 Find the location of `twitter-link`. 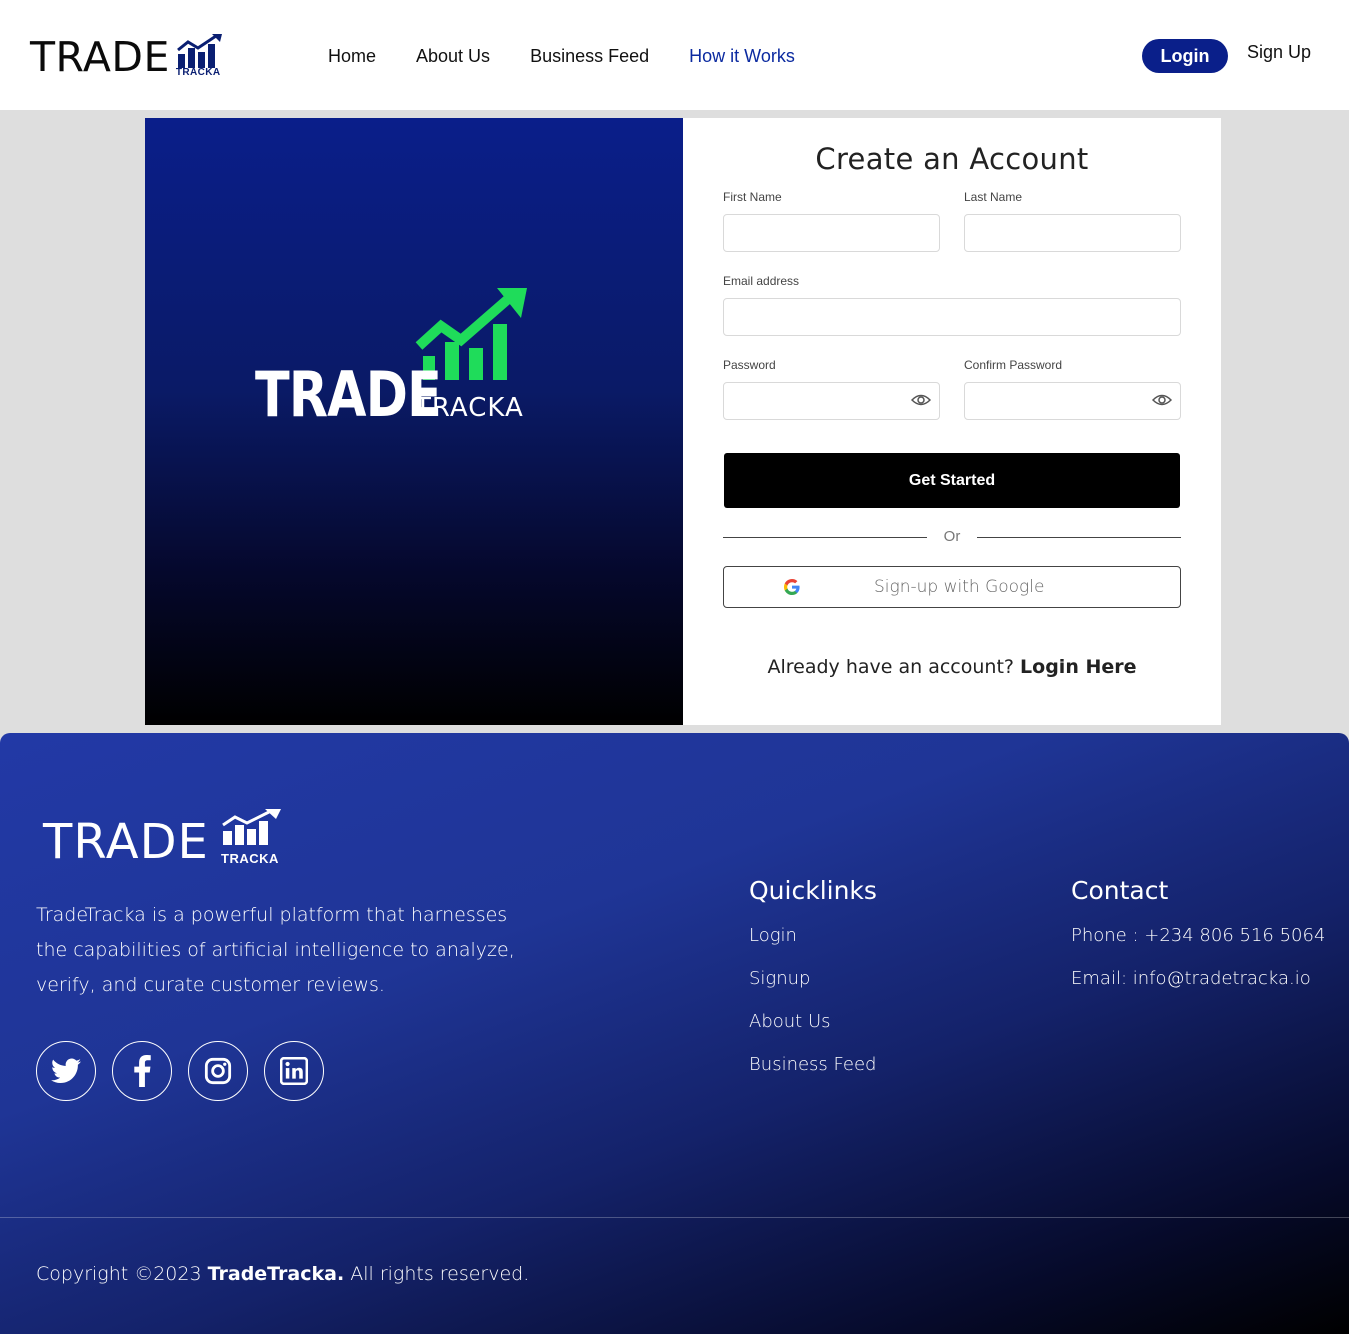

twitter-link is located at coordinates (66, 1071).